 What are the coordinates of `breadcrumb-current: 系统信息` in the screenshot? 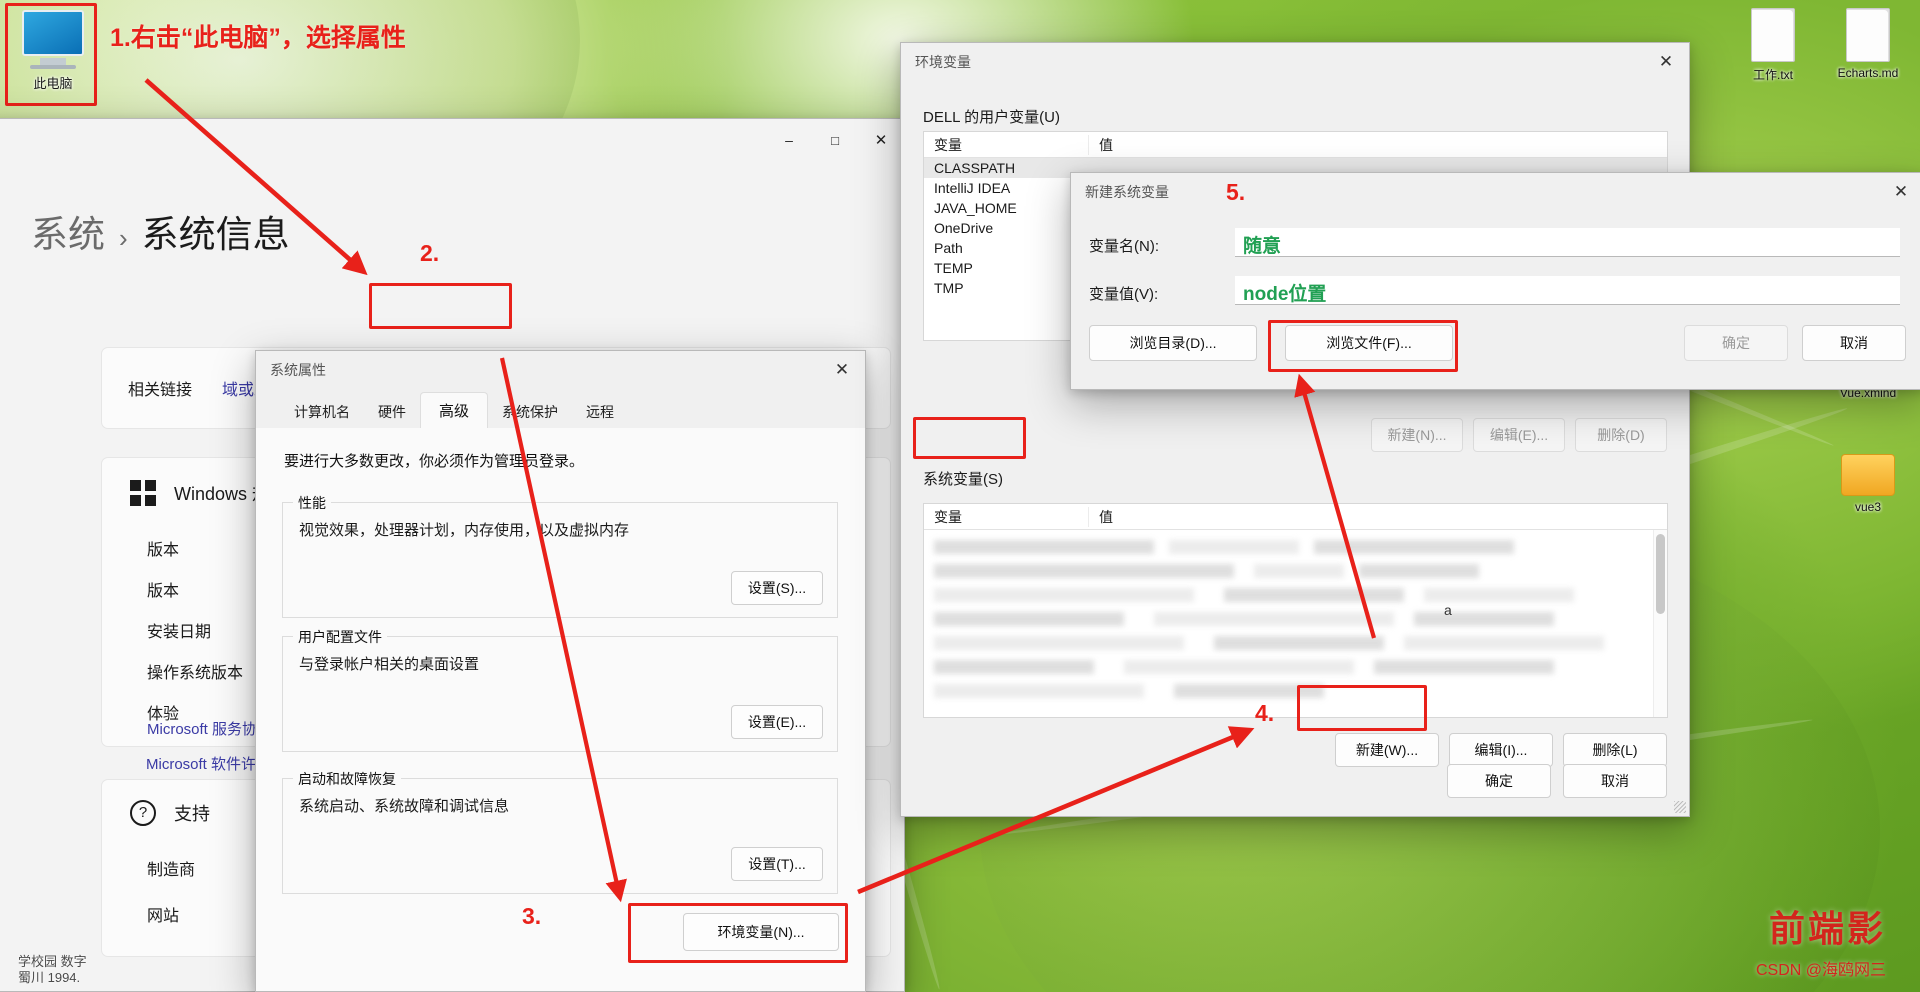 It's located at (215, 234).